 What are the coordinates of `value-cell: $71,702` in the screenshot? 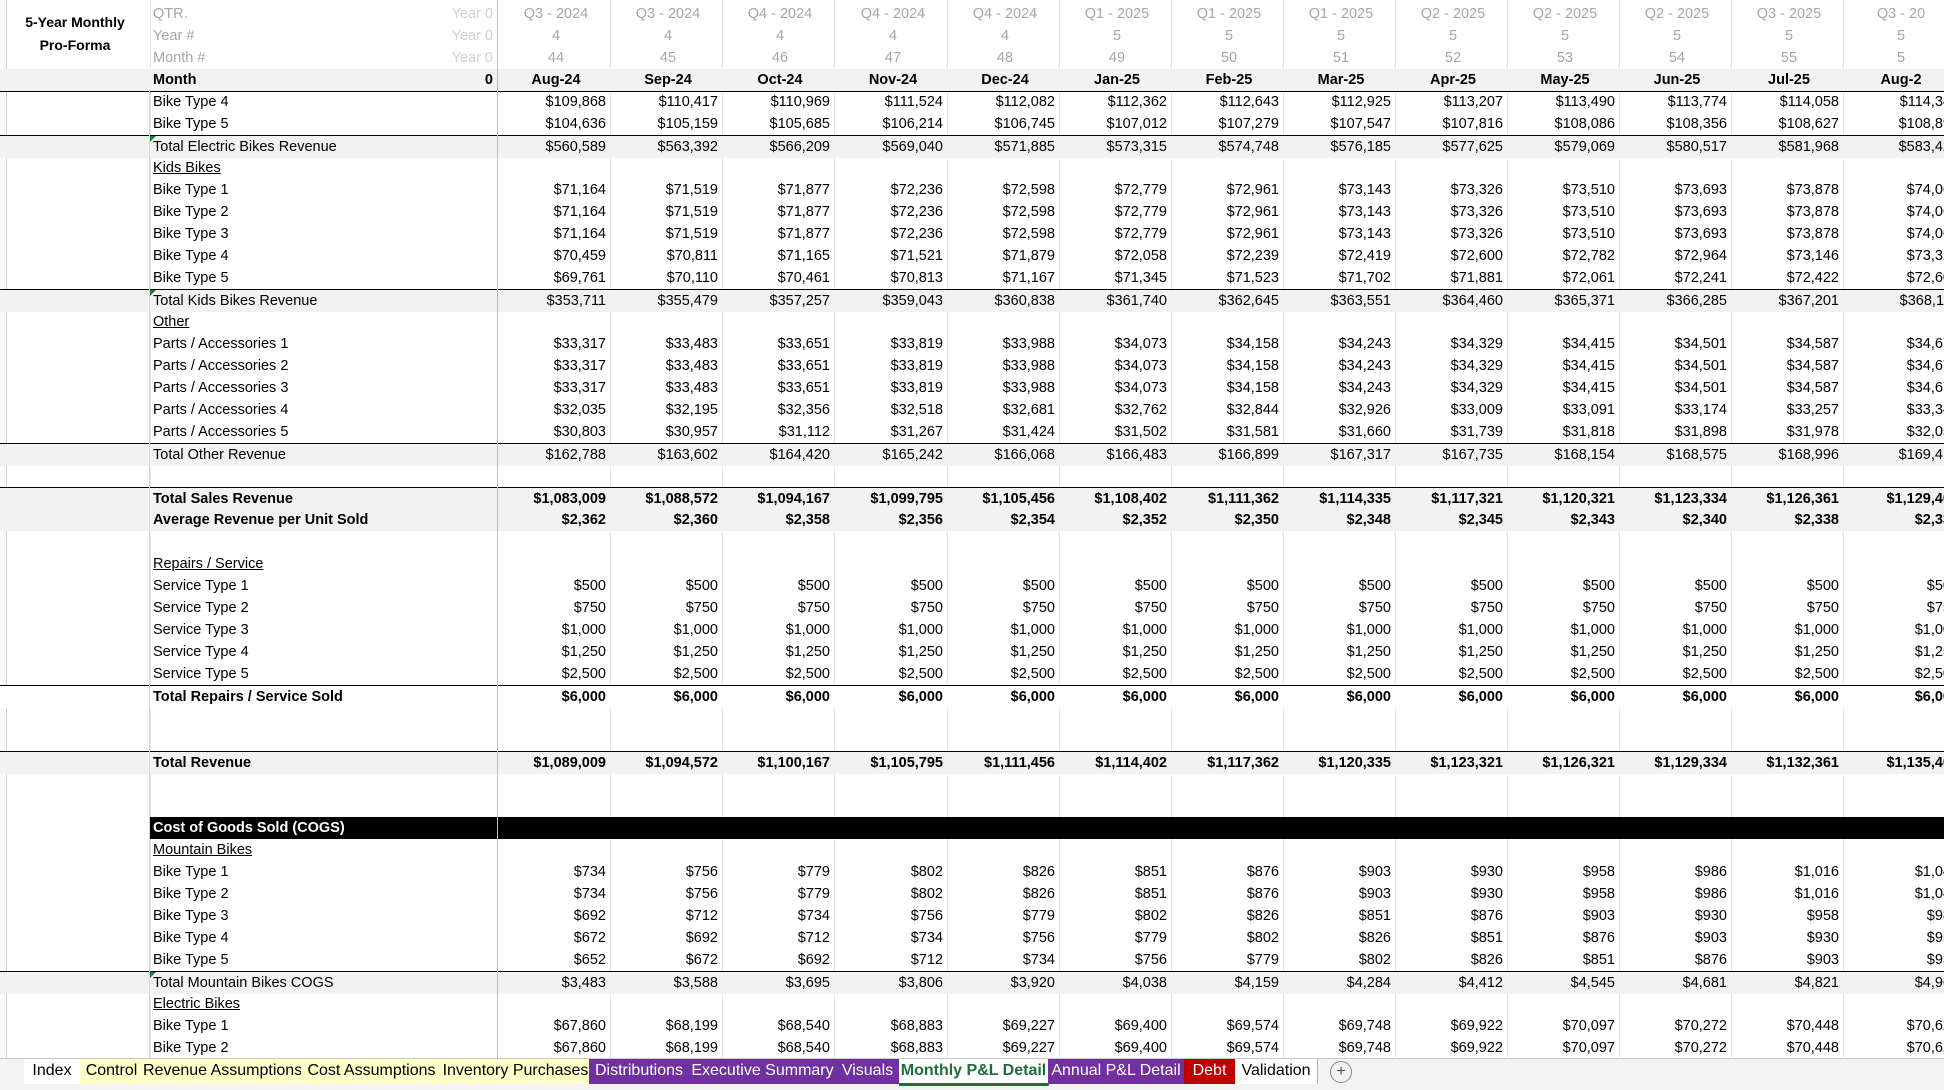 It's located at (1364, 278).